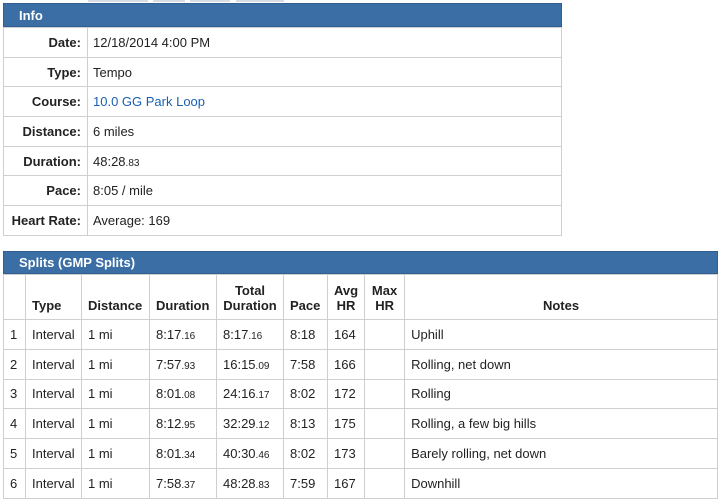 The width and height of the screenshot is (720, 501). Describe the element at coordinates (561, 297) in the screenshot. I see `col-header-notes: Notes` at that location.